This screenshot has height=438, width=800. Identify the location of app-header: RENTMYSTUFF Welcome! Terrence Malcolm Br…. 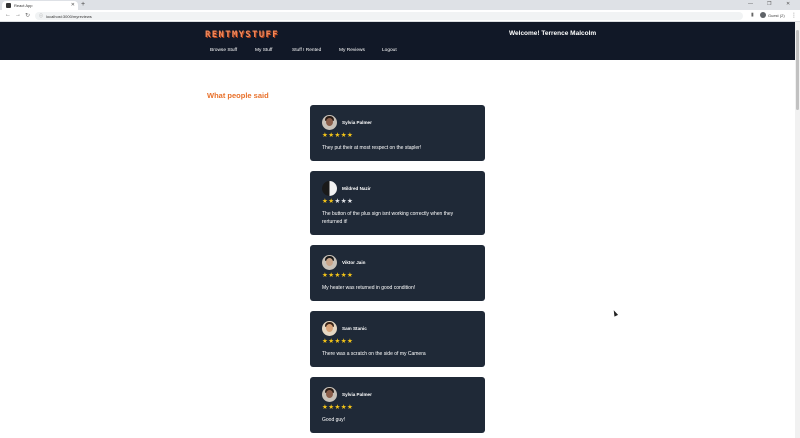
(397, 41).